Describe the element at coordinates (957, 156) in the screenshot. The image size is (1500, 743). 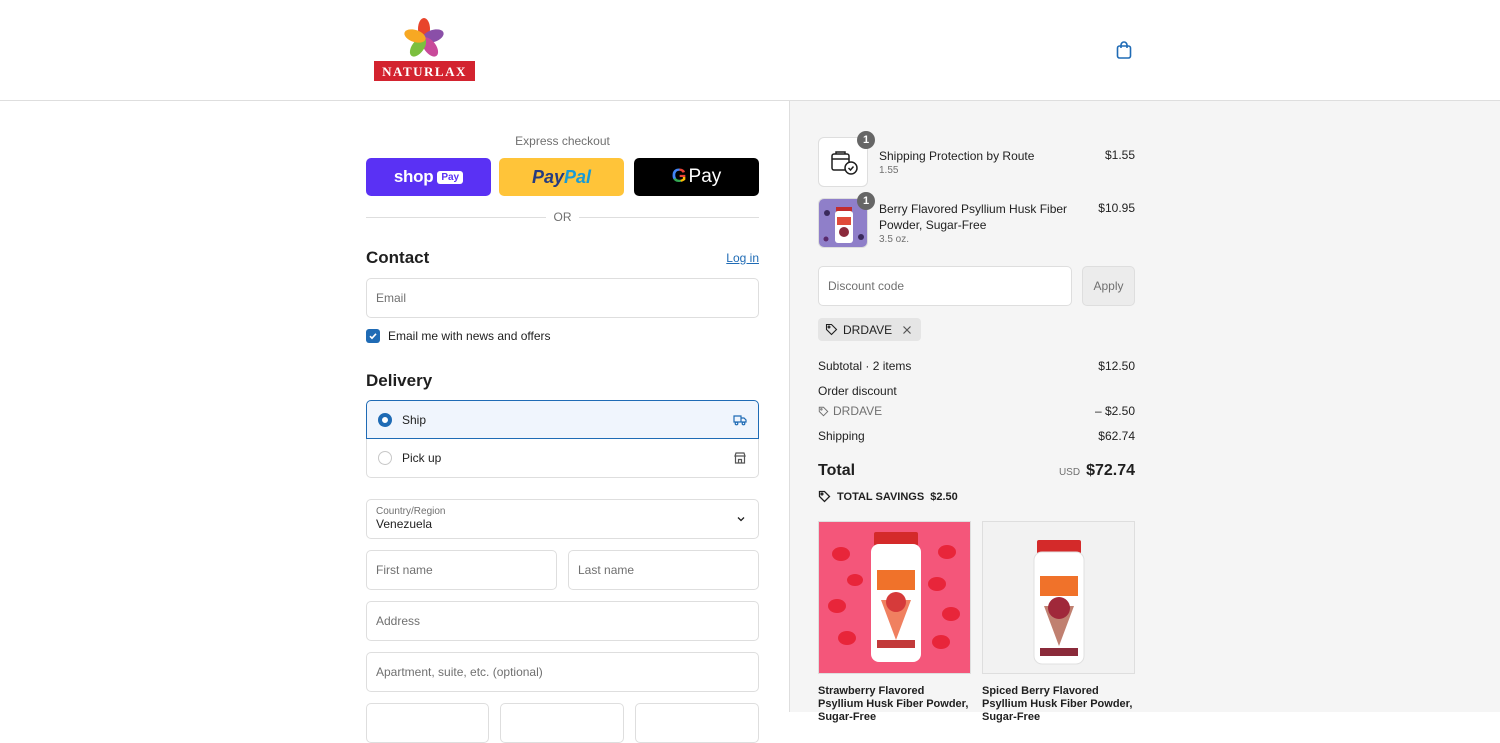
I see `item-name: Shipping Protection by Route` at that location.